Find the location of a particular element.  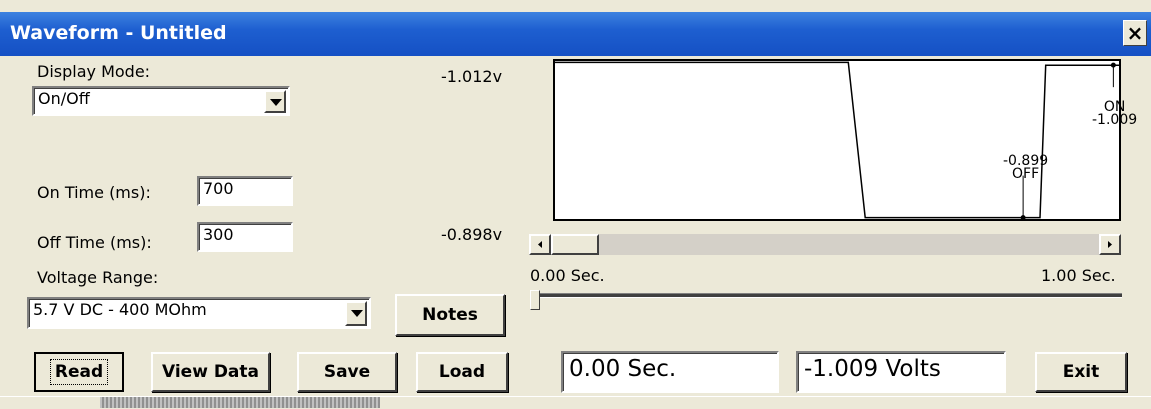

voltage-range-label: Voltage Range: is located at coordinates (98, 277).